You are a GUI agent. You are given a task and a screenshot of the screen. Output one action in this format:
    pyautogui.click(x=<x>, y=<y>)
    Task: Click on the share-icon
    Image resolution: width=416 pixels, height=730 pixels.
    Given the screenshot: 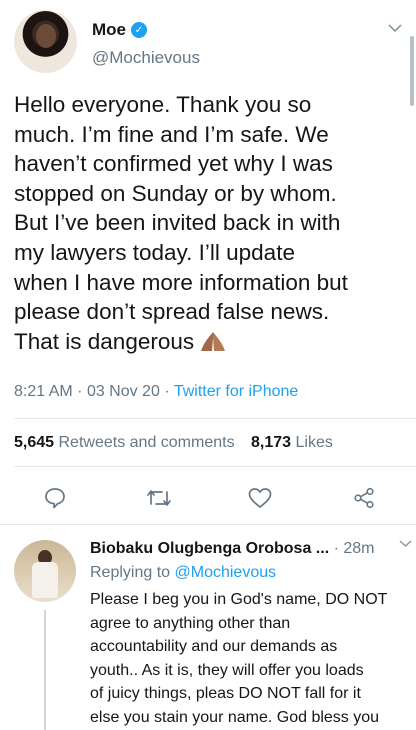 What is the action you would take?
    pyautogui.click(x=364, y=498)
    